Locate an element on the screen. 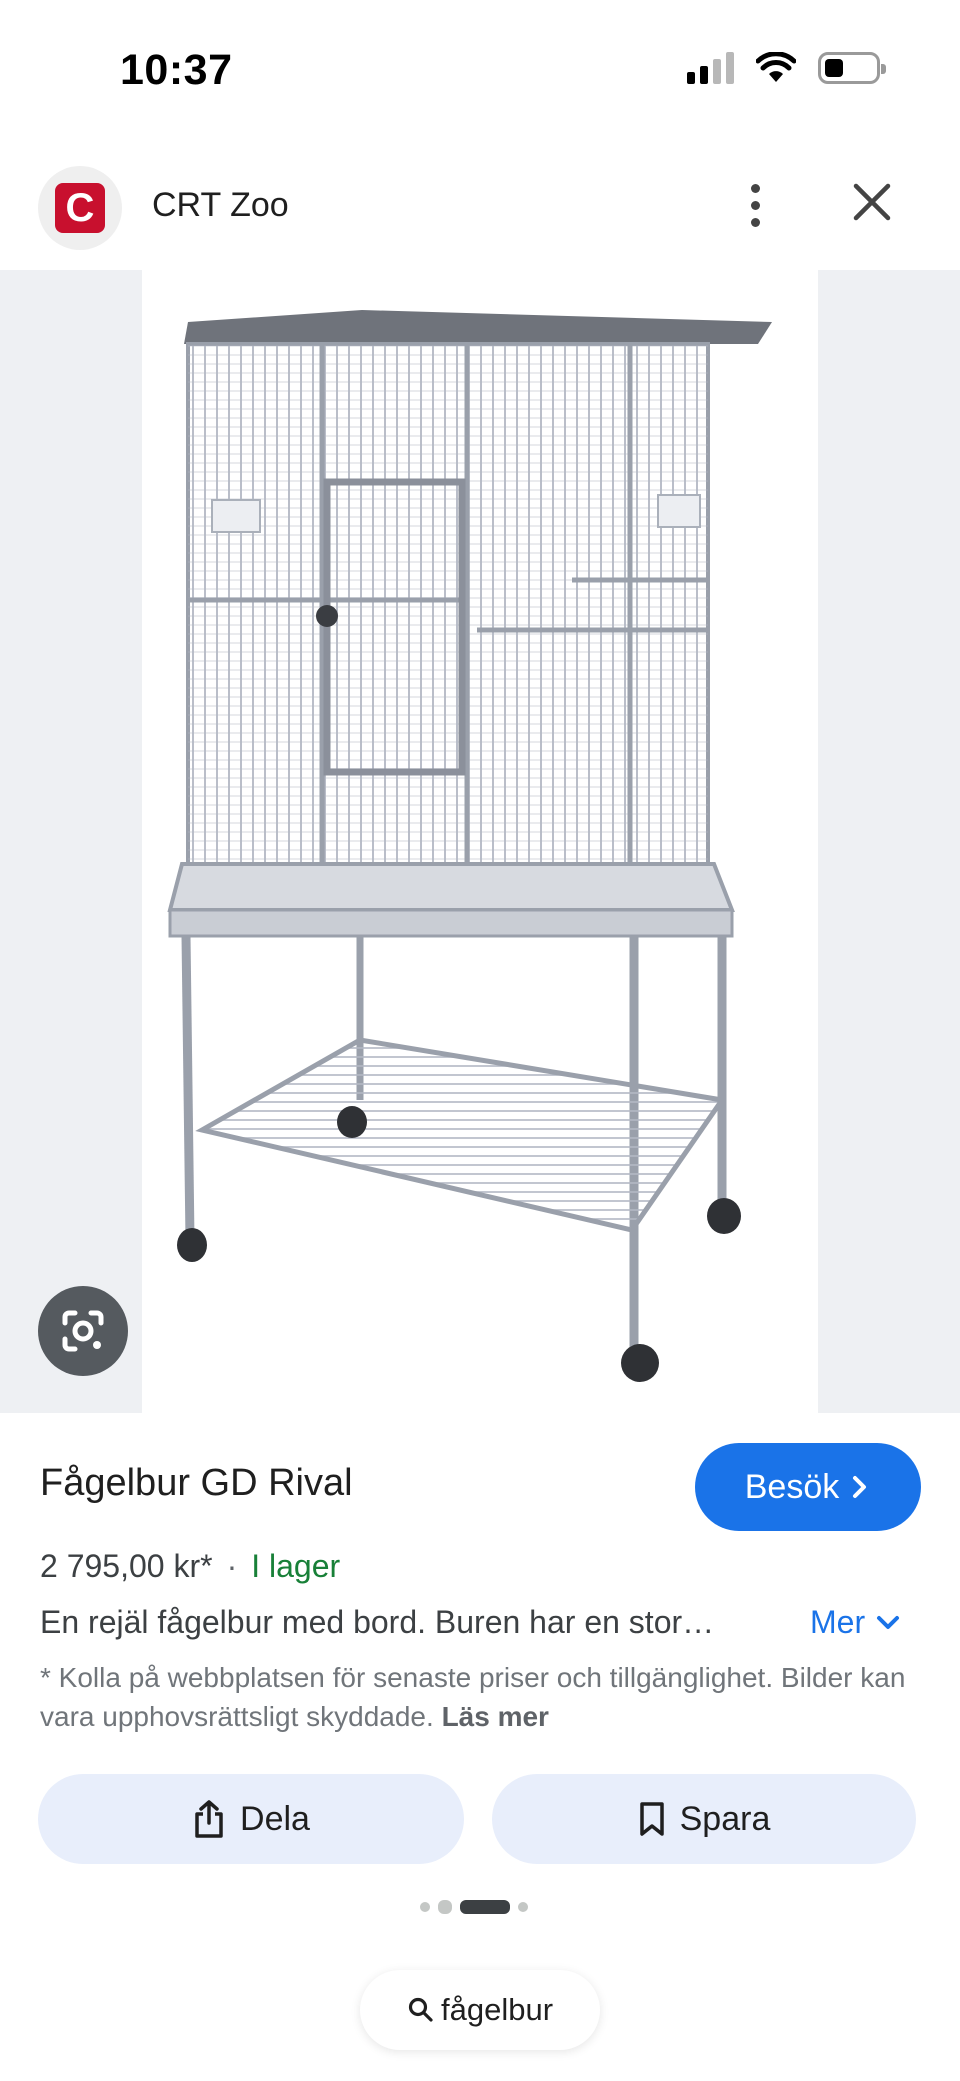 Image resolution: width=960 pixels, height=2081 pixels. search-query: fågelbur is located at coordinates (497, 2009).